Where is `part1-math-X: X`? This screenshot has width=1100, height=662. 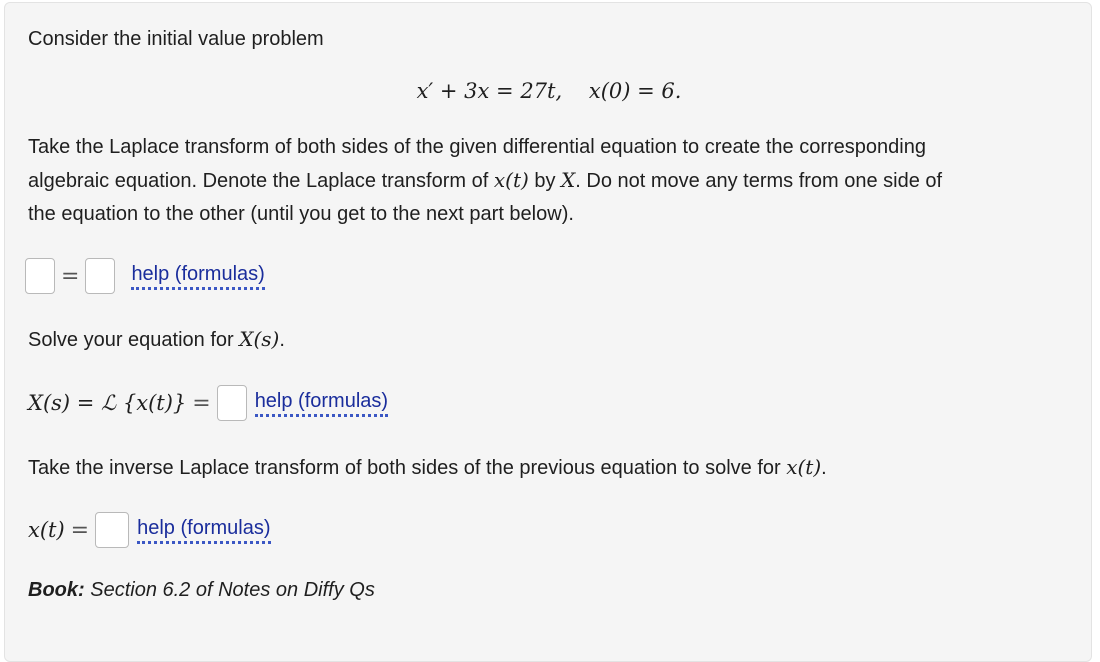 part1-math-X: X is located at coordinates (568, 180).